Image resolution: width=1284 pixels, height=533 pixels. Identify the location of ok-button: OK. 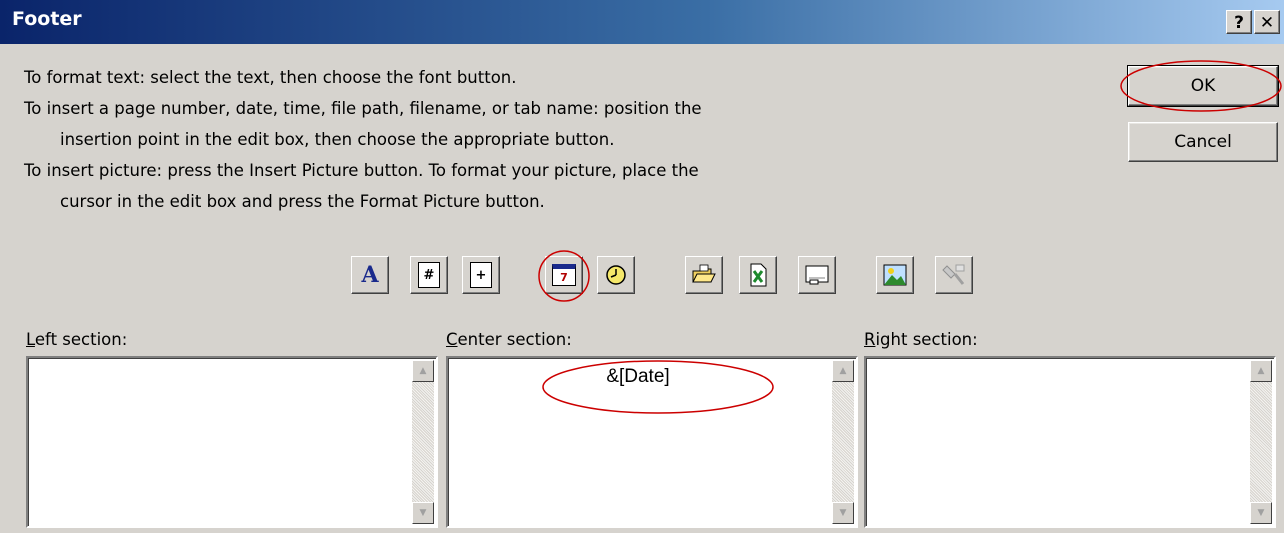
(1203, 86).